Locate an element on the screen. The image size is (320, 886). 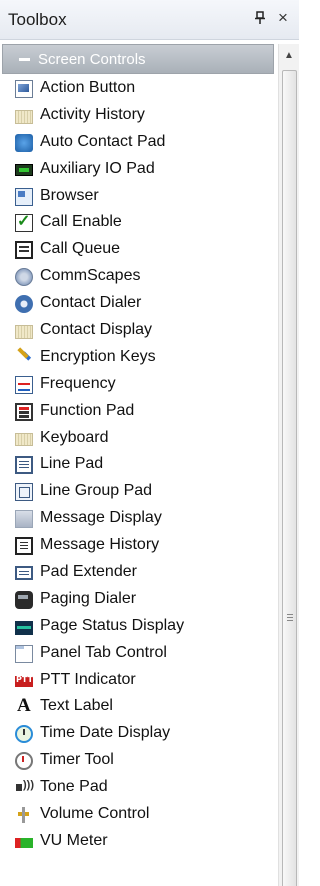
toolbox-item-ptt-indicator: PTT Indicator is located at coordinates (139, 681).